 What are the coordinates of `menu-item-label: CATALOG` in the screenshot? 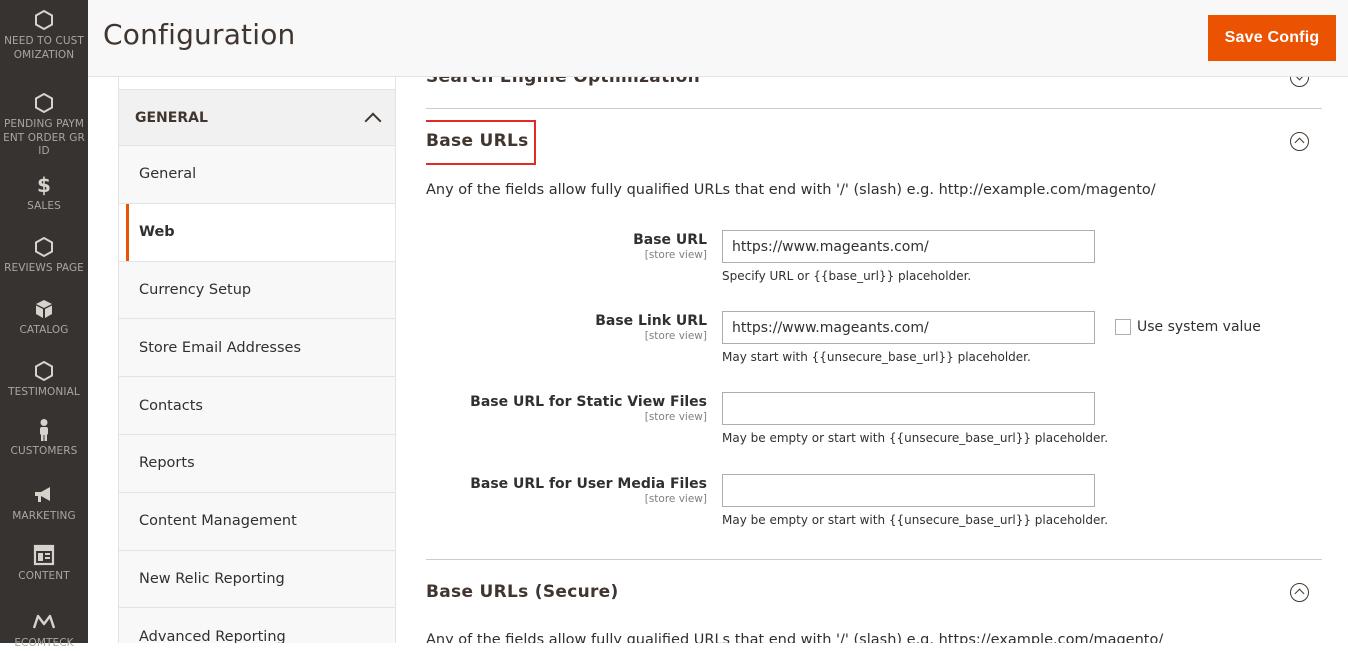 It's located at (44, 330).